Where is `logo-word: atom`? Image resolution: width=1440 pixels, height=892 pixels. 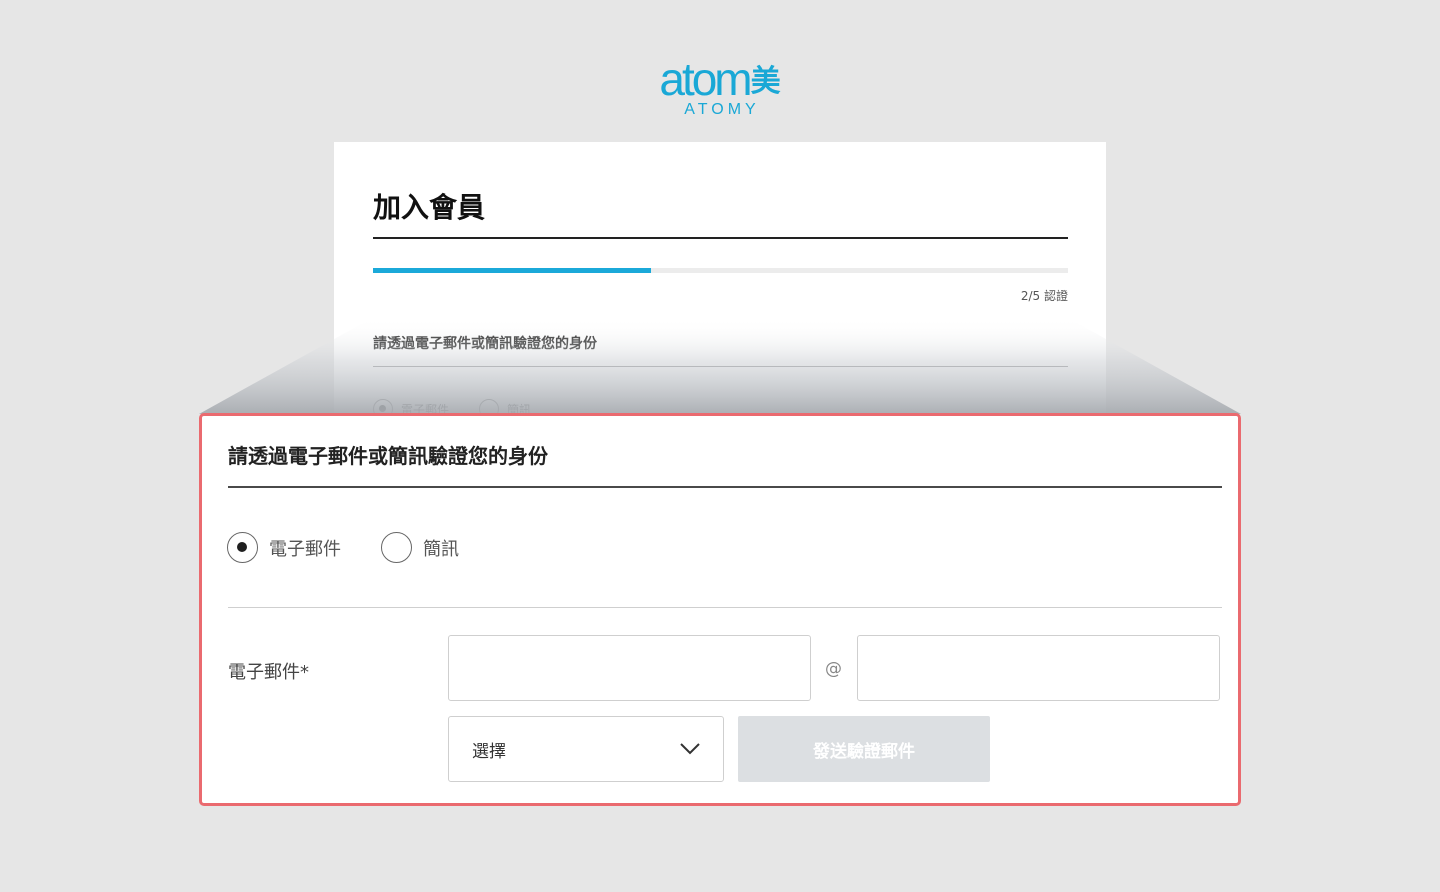
logo-word: atom is located at coordinates (705, 79).